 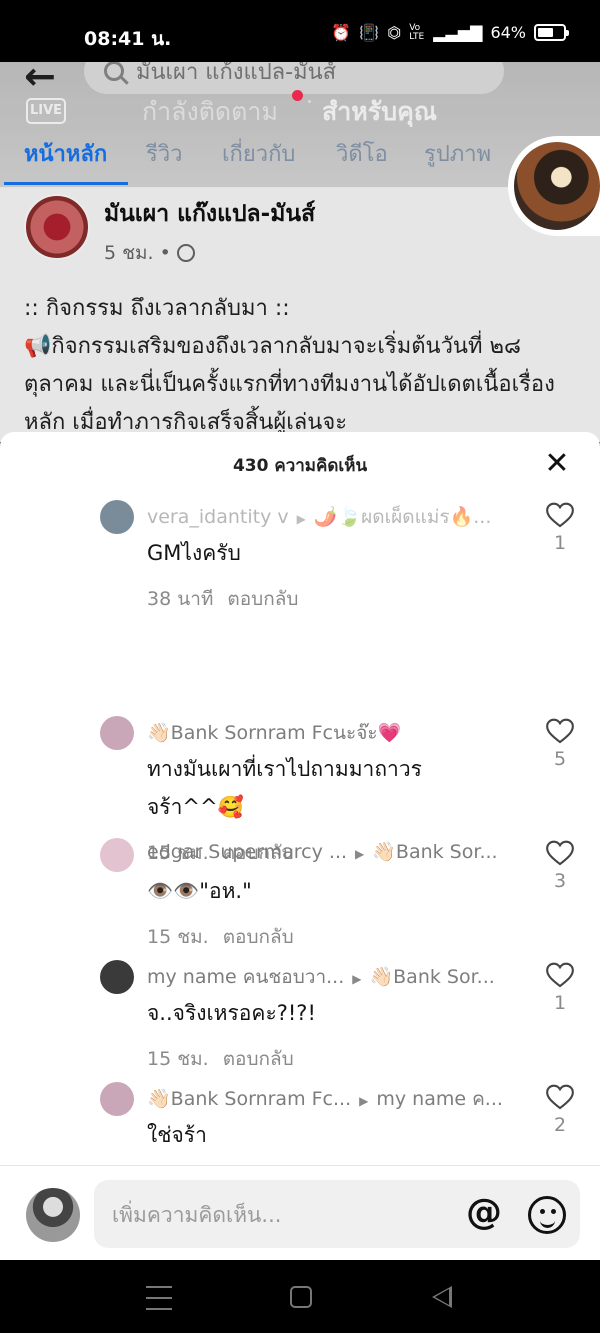 I want to click on battery-text: 64%, so click(x=508, y=32).